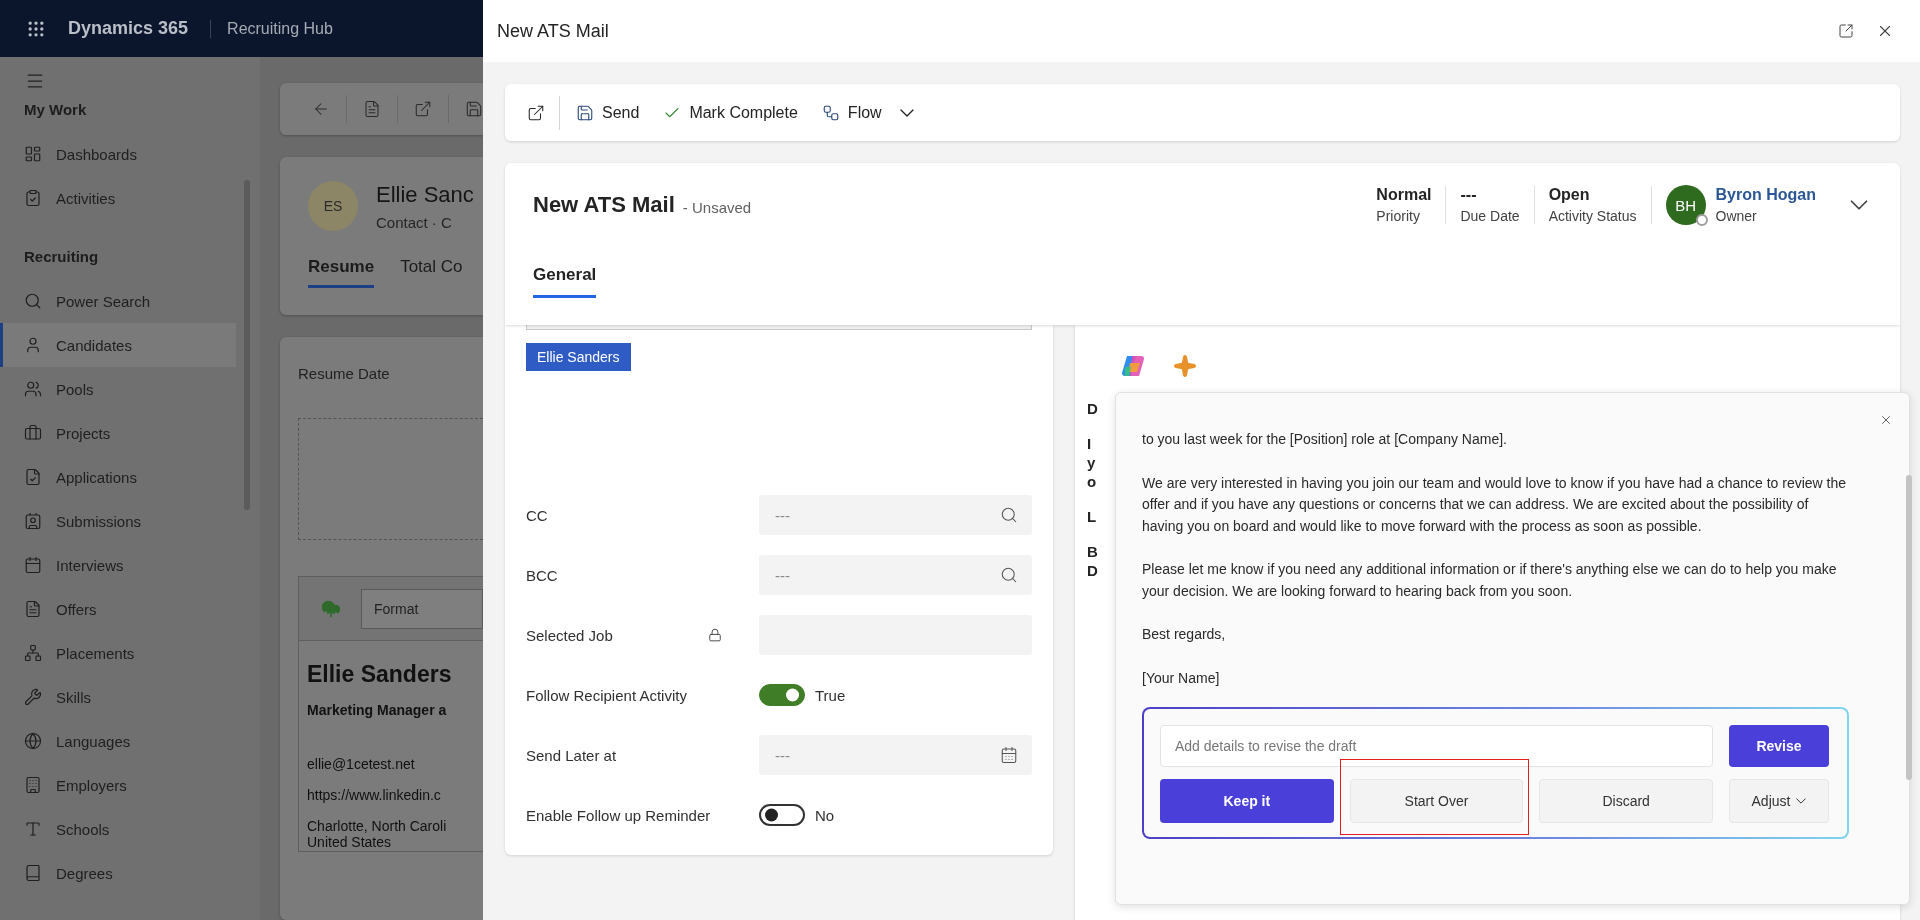 The width and height of the screenshot is (1920, 920). I want to click on sidebar-item: Candidates, so click(118, 345).